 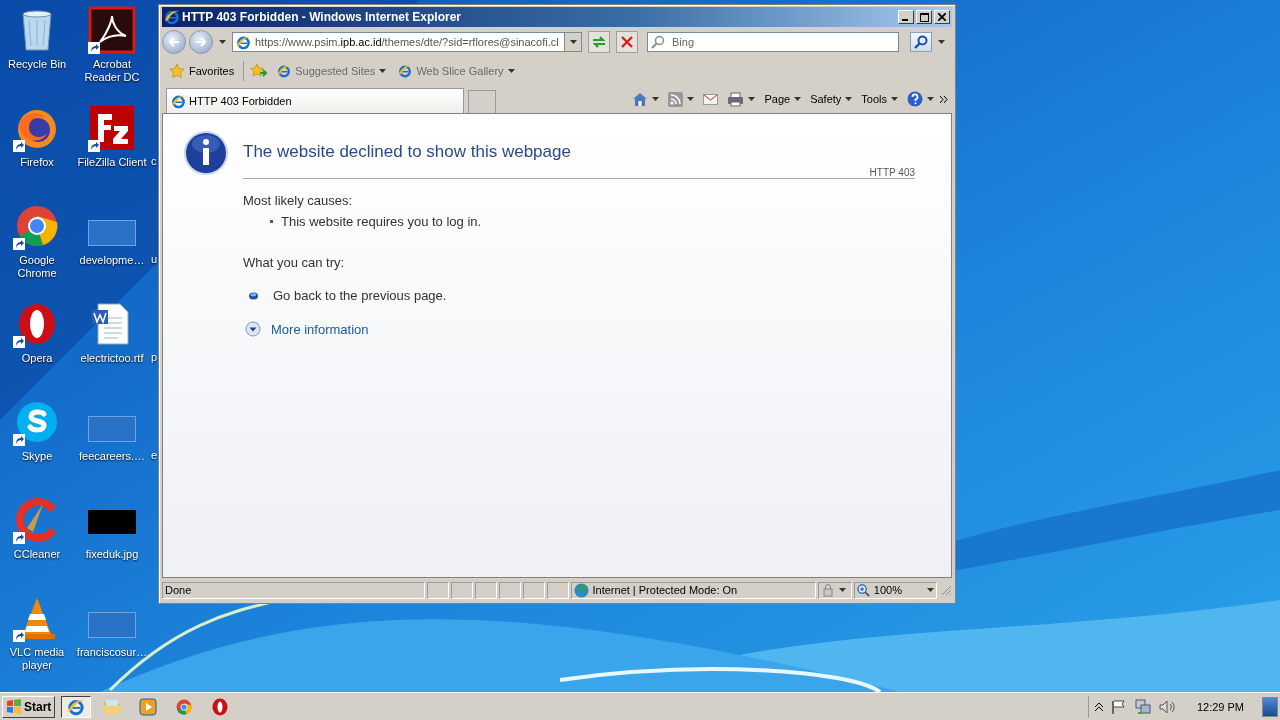 I want to click on desktop-icon-label: c, so click(x=154, y=161).